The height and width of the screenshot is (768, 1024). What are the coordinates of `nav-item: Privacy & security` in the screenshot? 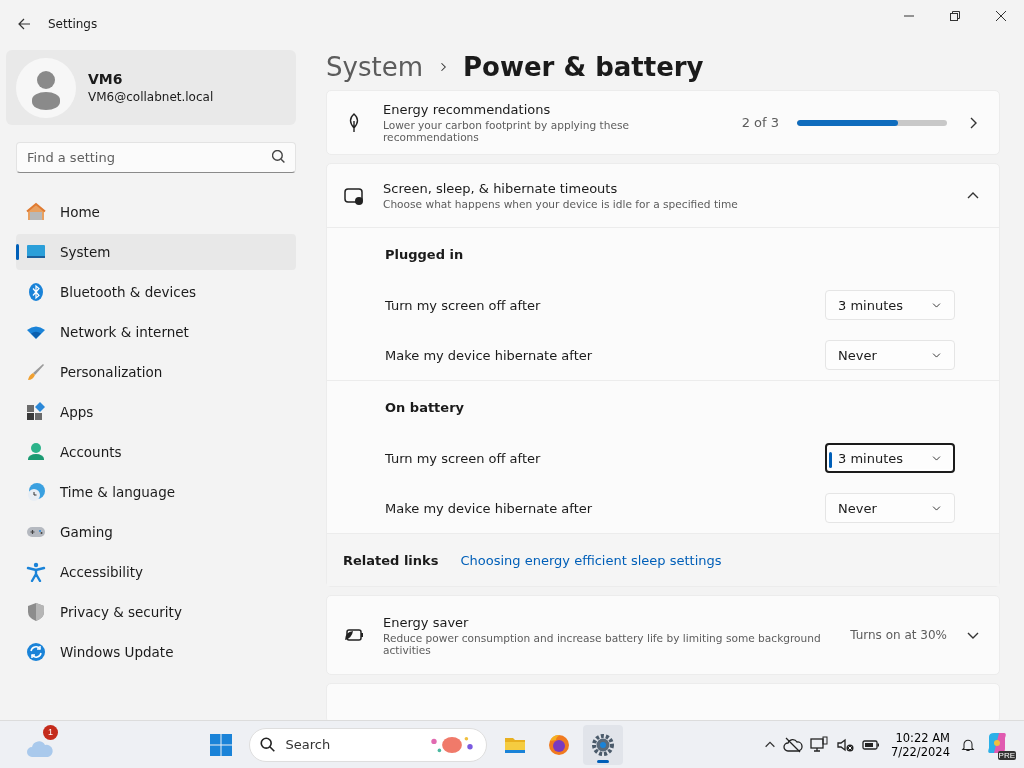 It's located at (156, 612).